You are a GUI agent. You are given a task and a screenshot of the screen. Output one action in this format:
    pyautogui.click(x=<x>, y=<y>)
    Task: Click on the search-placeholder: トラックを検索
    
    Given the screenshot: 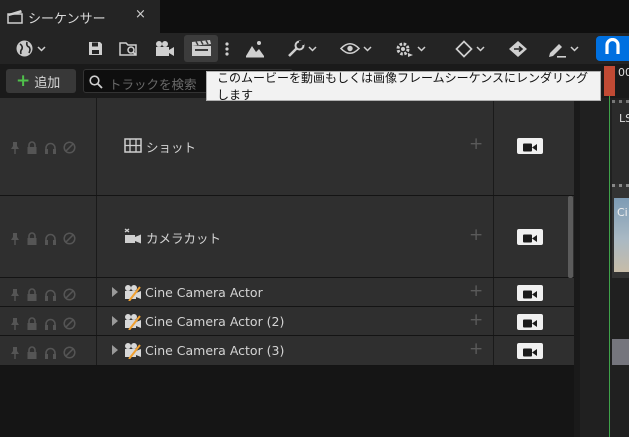 What is the action you would take?
    pyautogui.click(x=153, y=84)
    